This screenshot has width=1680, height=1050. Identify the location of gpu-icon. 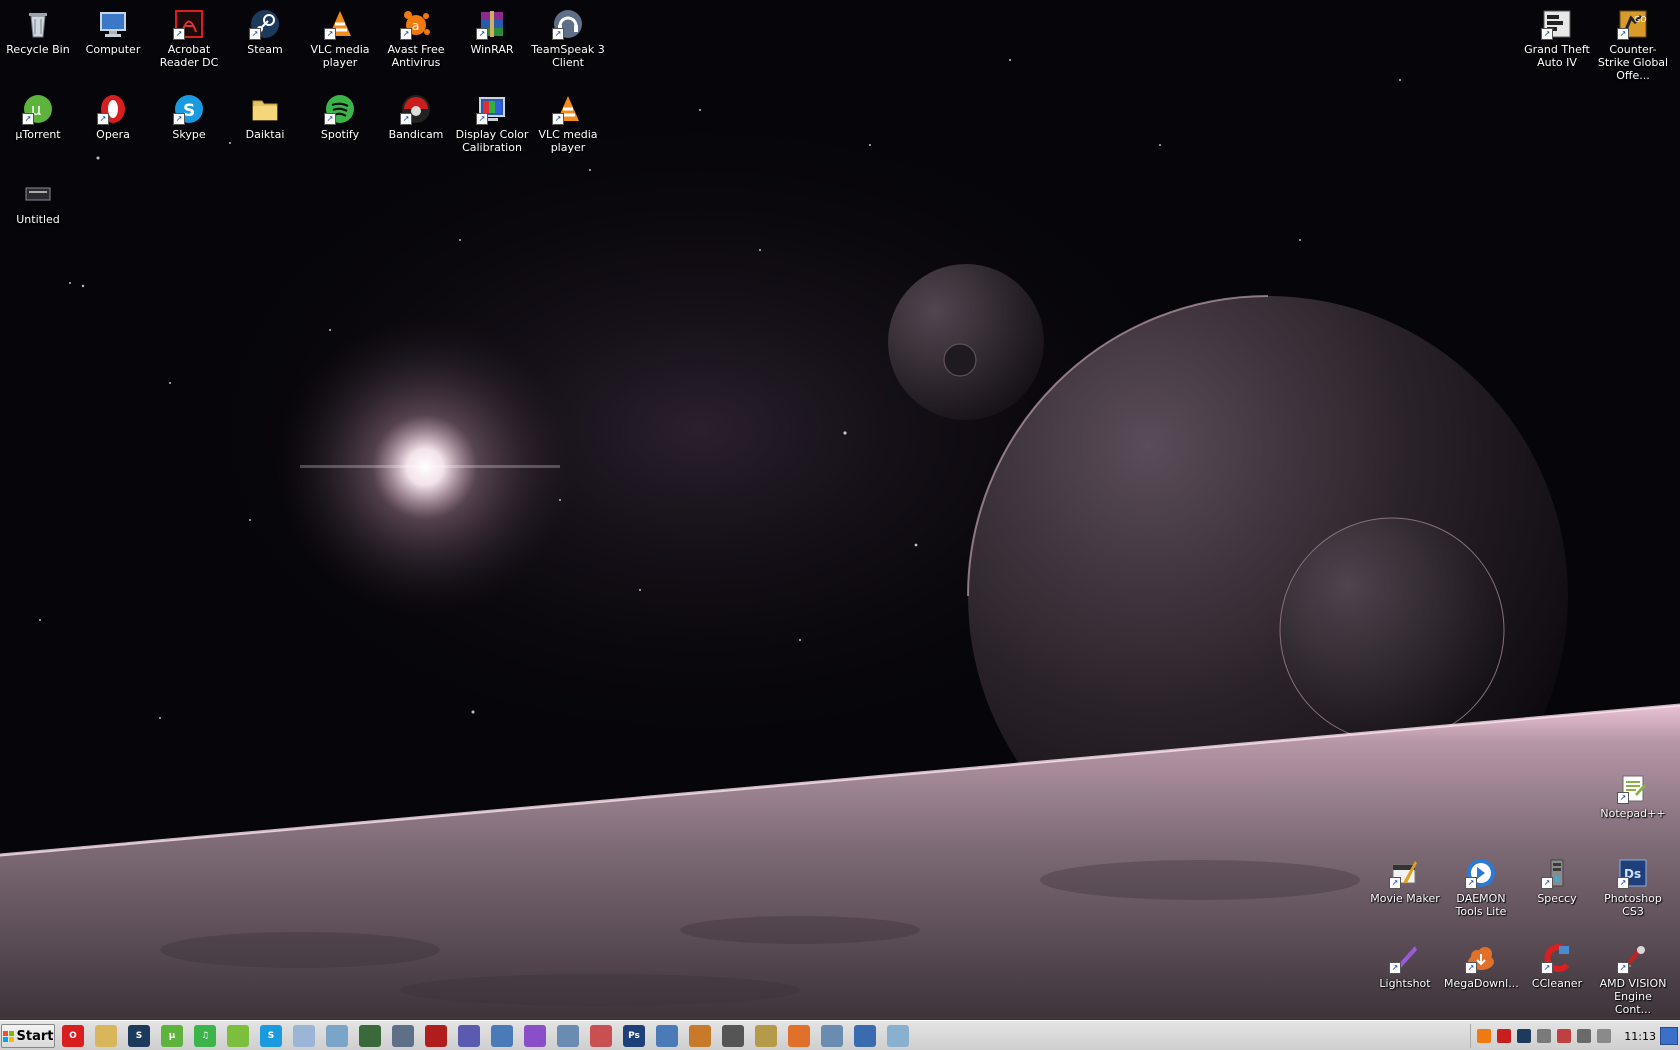
(370, 1036).